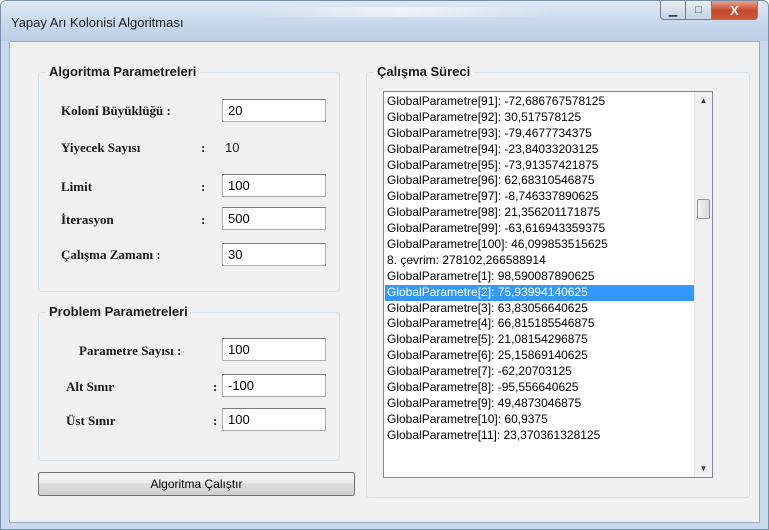 This screenshot has width=769, height=530. I want to click on food-count-label: Yiyecek Sayısı, so click(101, 147).